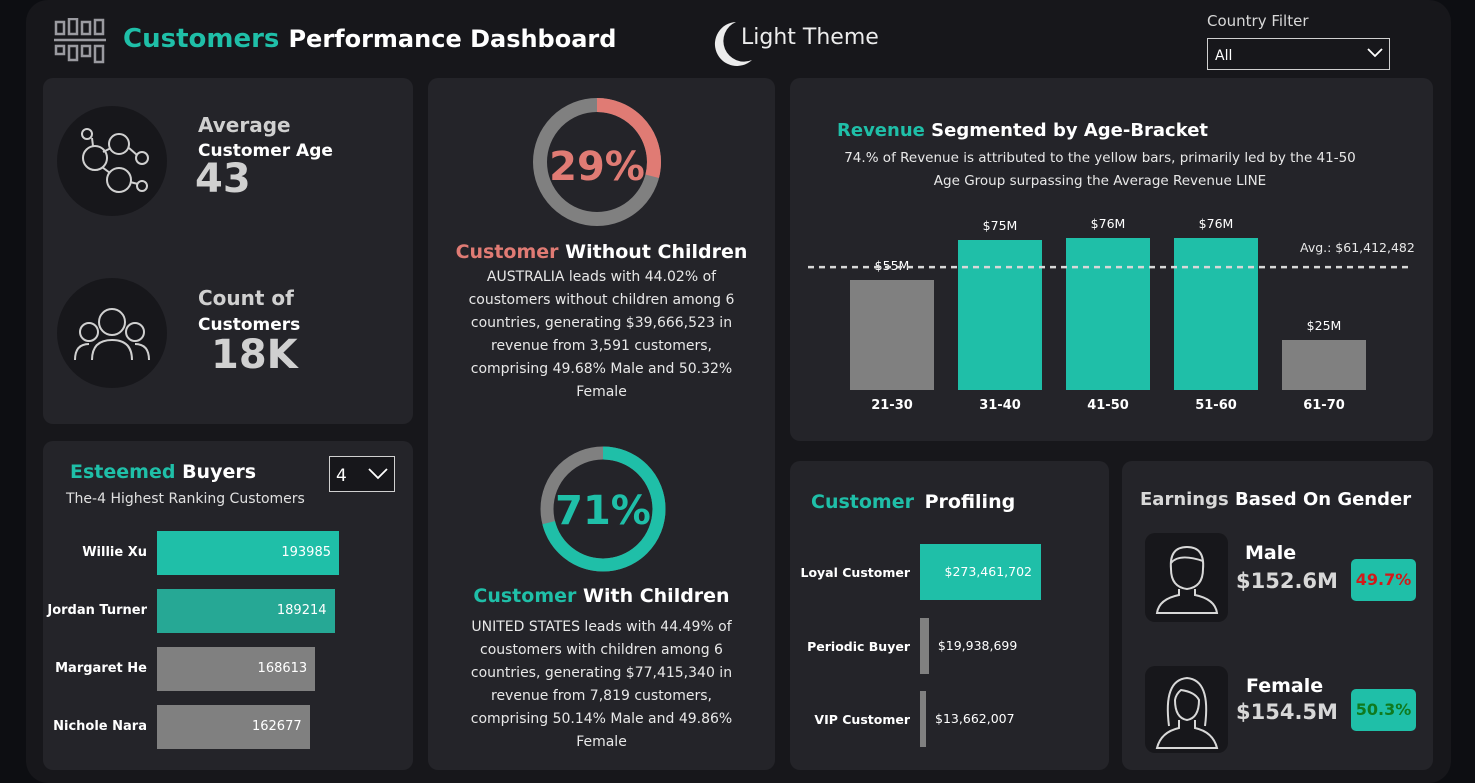 The height and width of the screenshot is (783, 1475). Describe the element at coordinates (1070, 130) in the screenshot. I see `revenue-title-rest: Segmented by Age-Bracket` at that location.